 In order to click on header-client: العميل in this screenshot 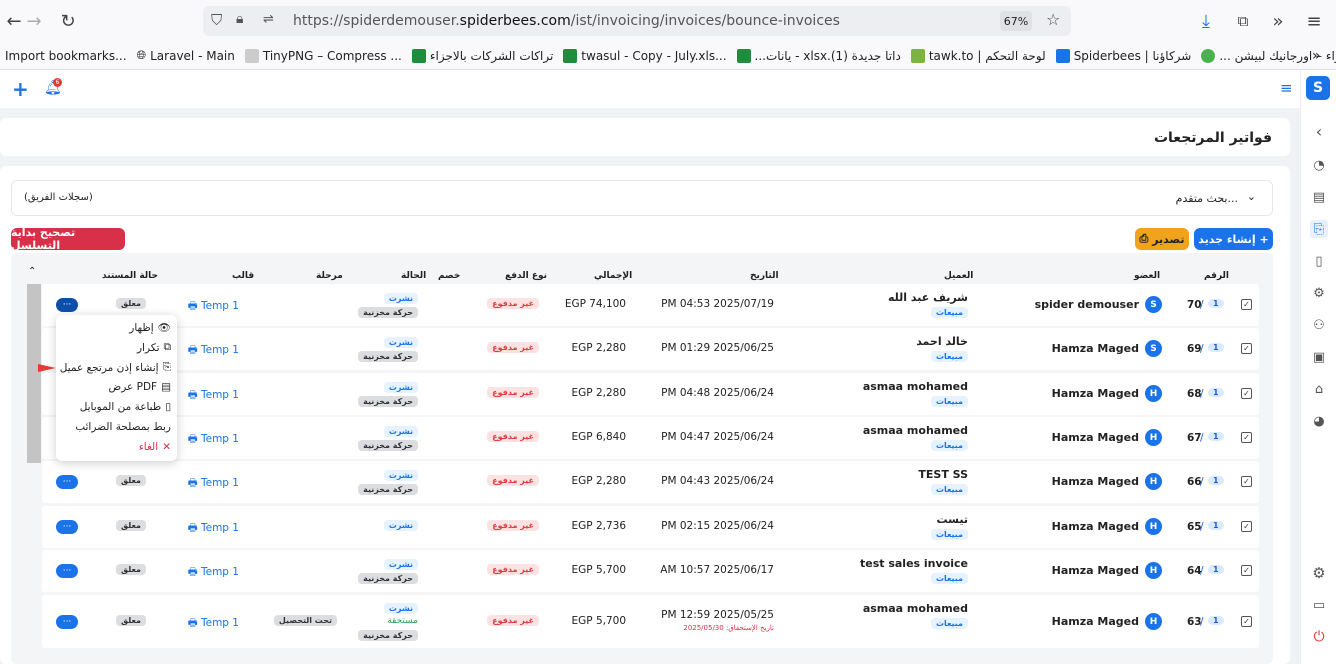, I will do `click(958, 276)`.